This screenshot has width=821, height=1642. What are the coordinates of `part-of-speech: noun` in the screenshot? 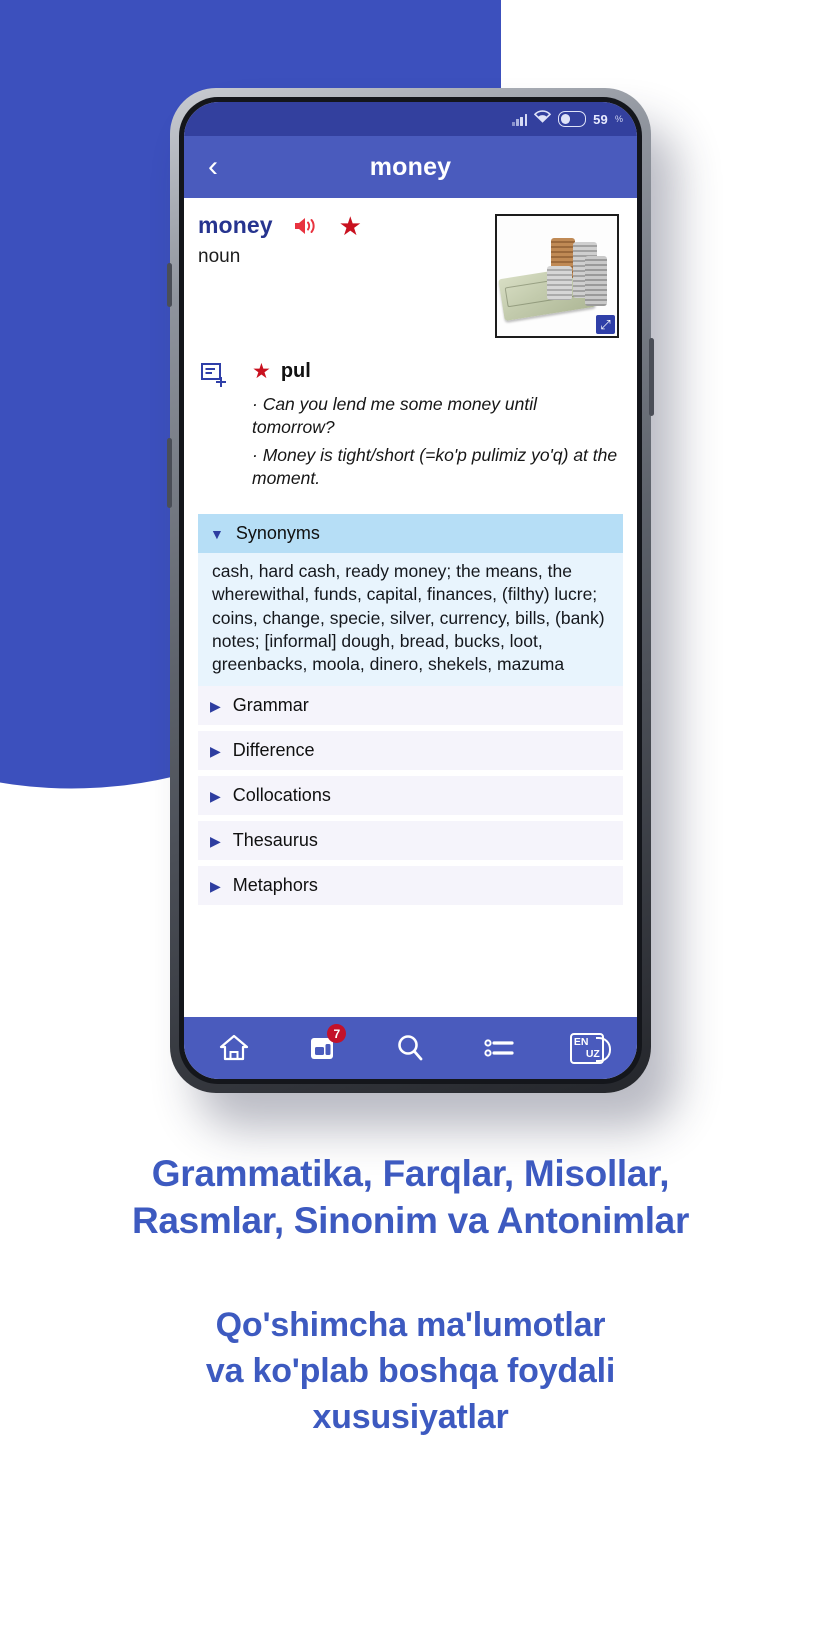 It's located at (219, 256).